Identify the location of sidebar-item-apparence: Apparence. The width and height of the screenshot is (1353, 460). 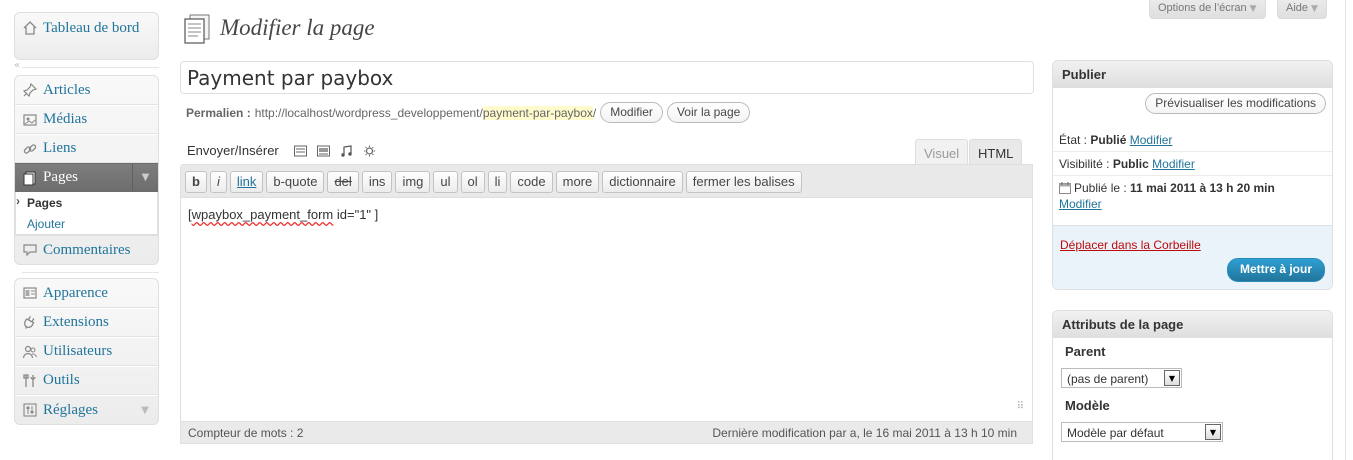
(86, 293).